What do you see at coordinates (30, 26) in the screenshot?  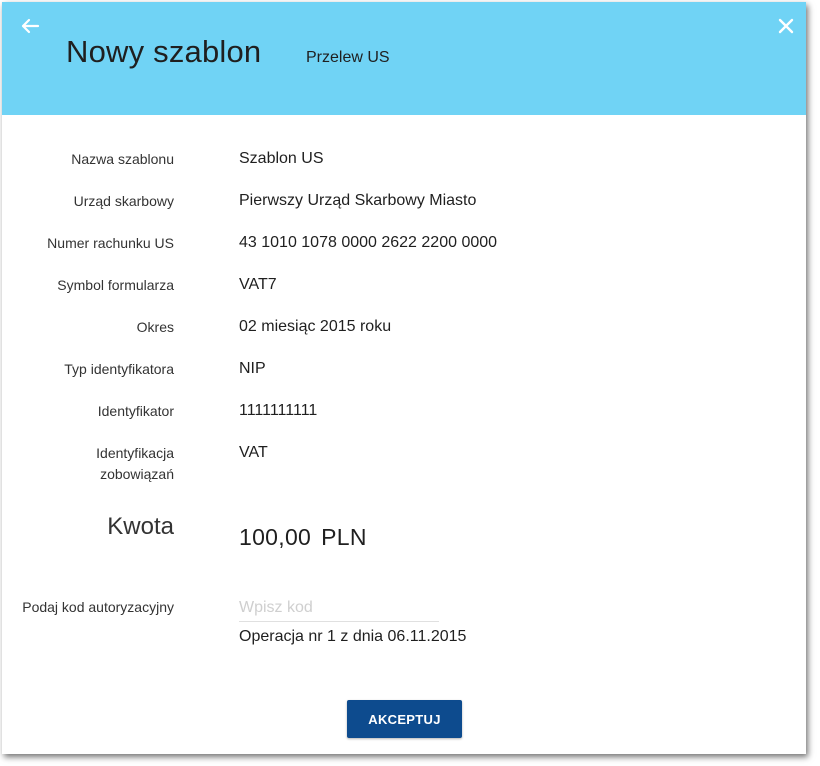 I see `arrow-left-icon` at bounding box center [30, 26].